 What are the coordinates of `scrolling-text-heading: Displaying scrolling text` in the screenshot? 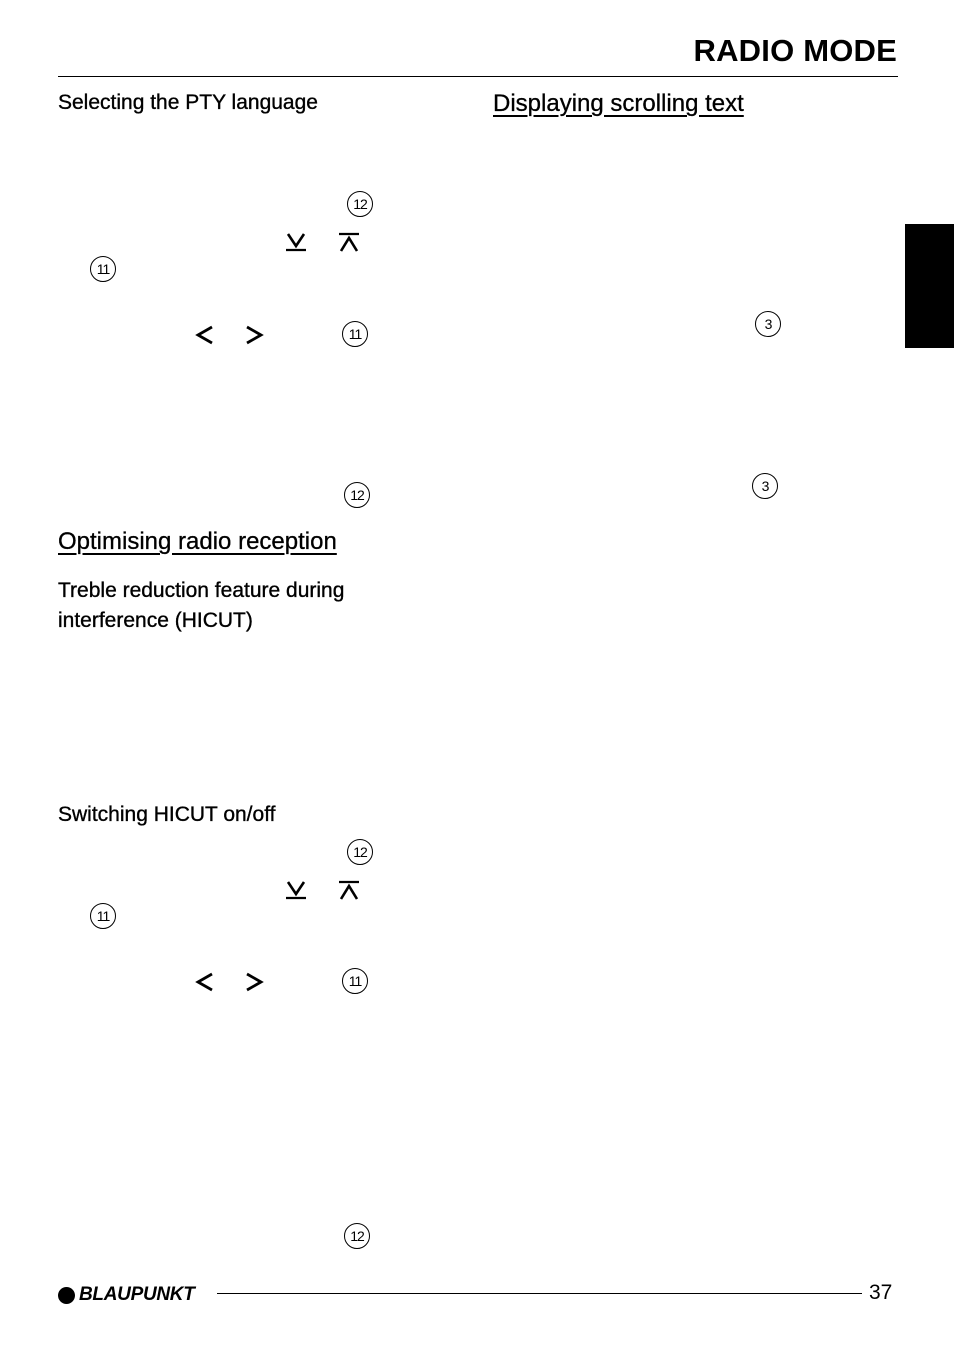 It's located at (618, 103).